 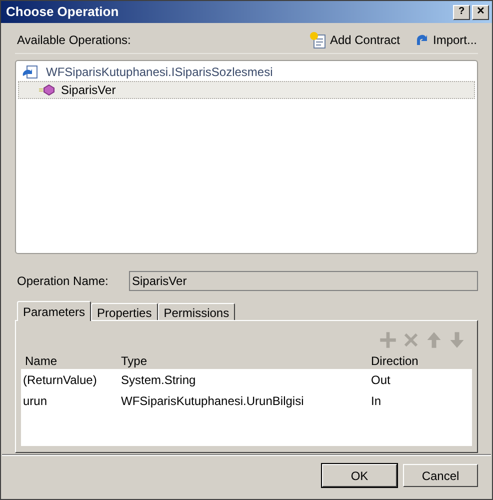 I want to click on tab: Properties, so click(x=124, y=311).